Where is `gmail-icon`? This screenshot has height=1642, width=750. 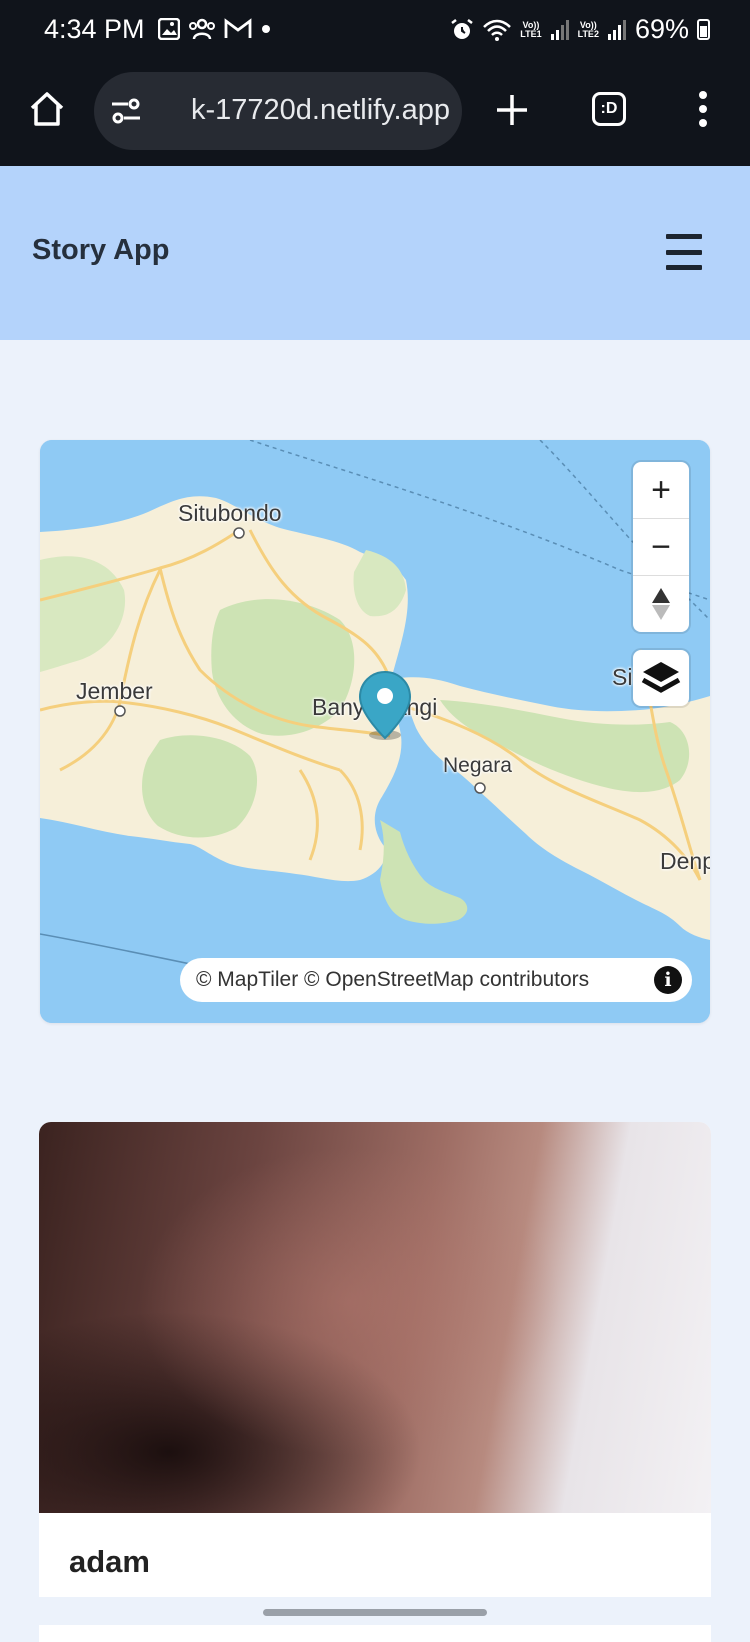 gmail-icon is located at coordinates (238, 28).